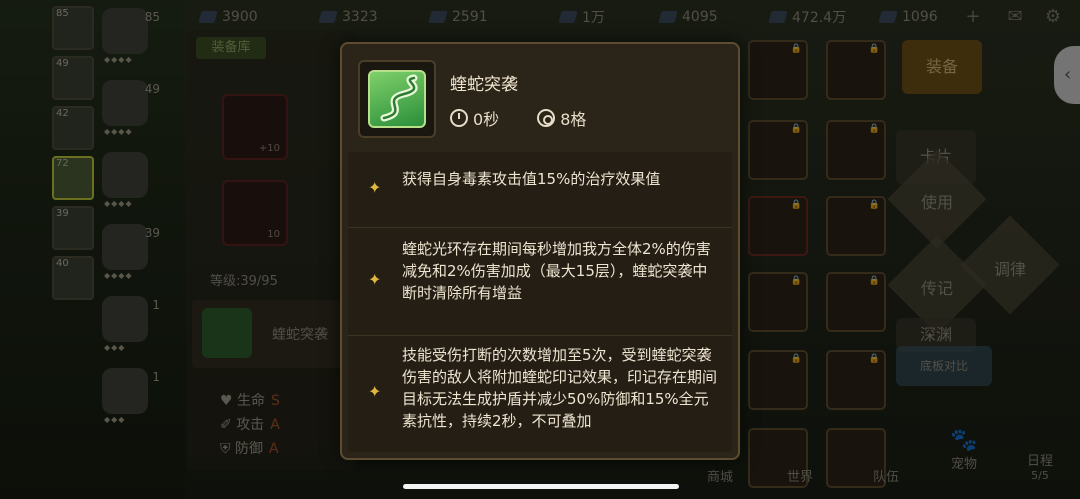 This screenshot has width=1080, height=499. I want to click on skill-meta: 0秒 8格, so click(518, 118).